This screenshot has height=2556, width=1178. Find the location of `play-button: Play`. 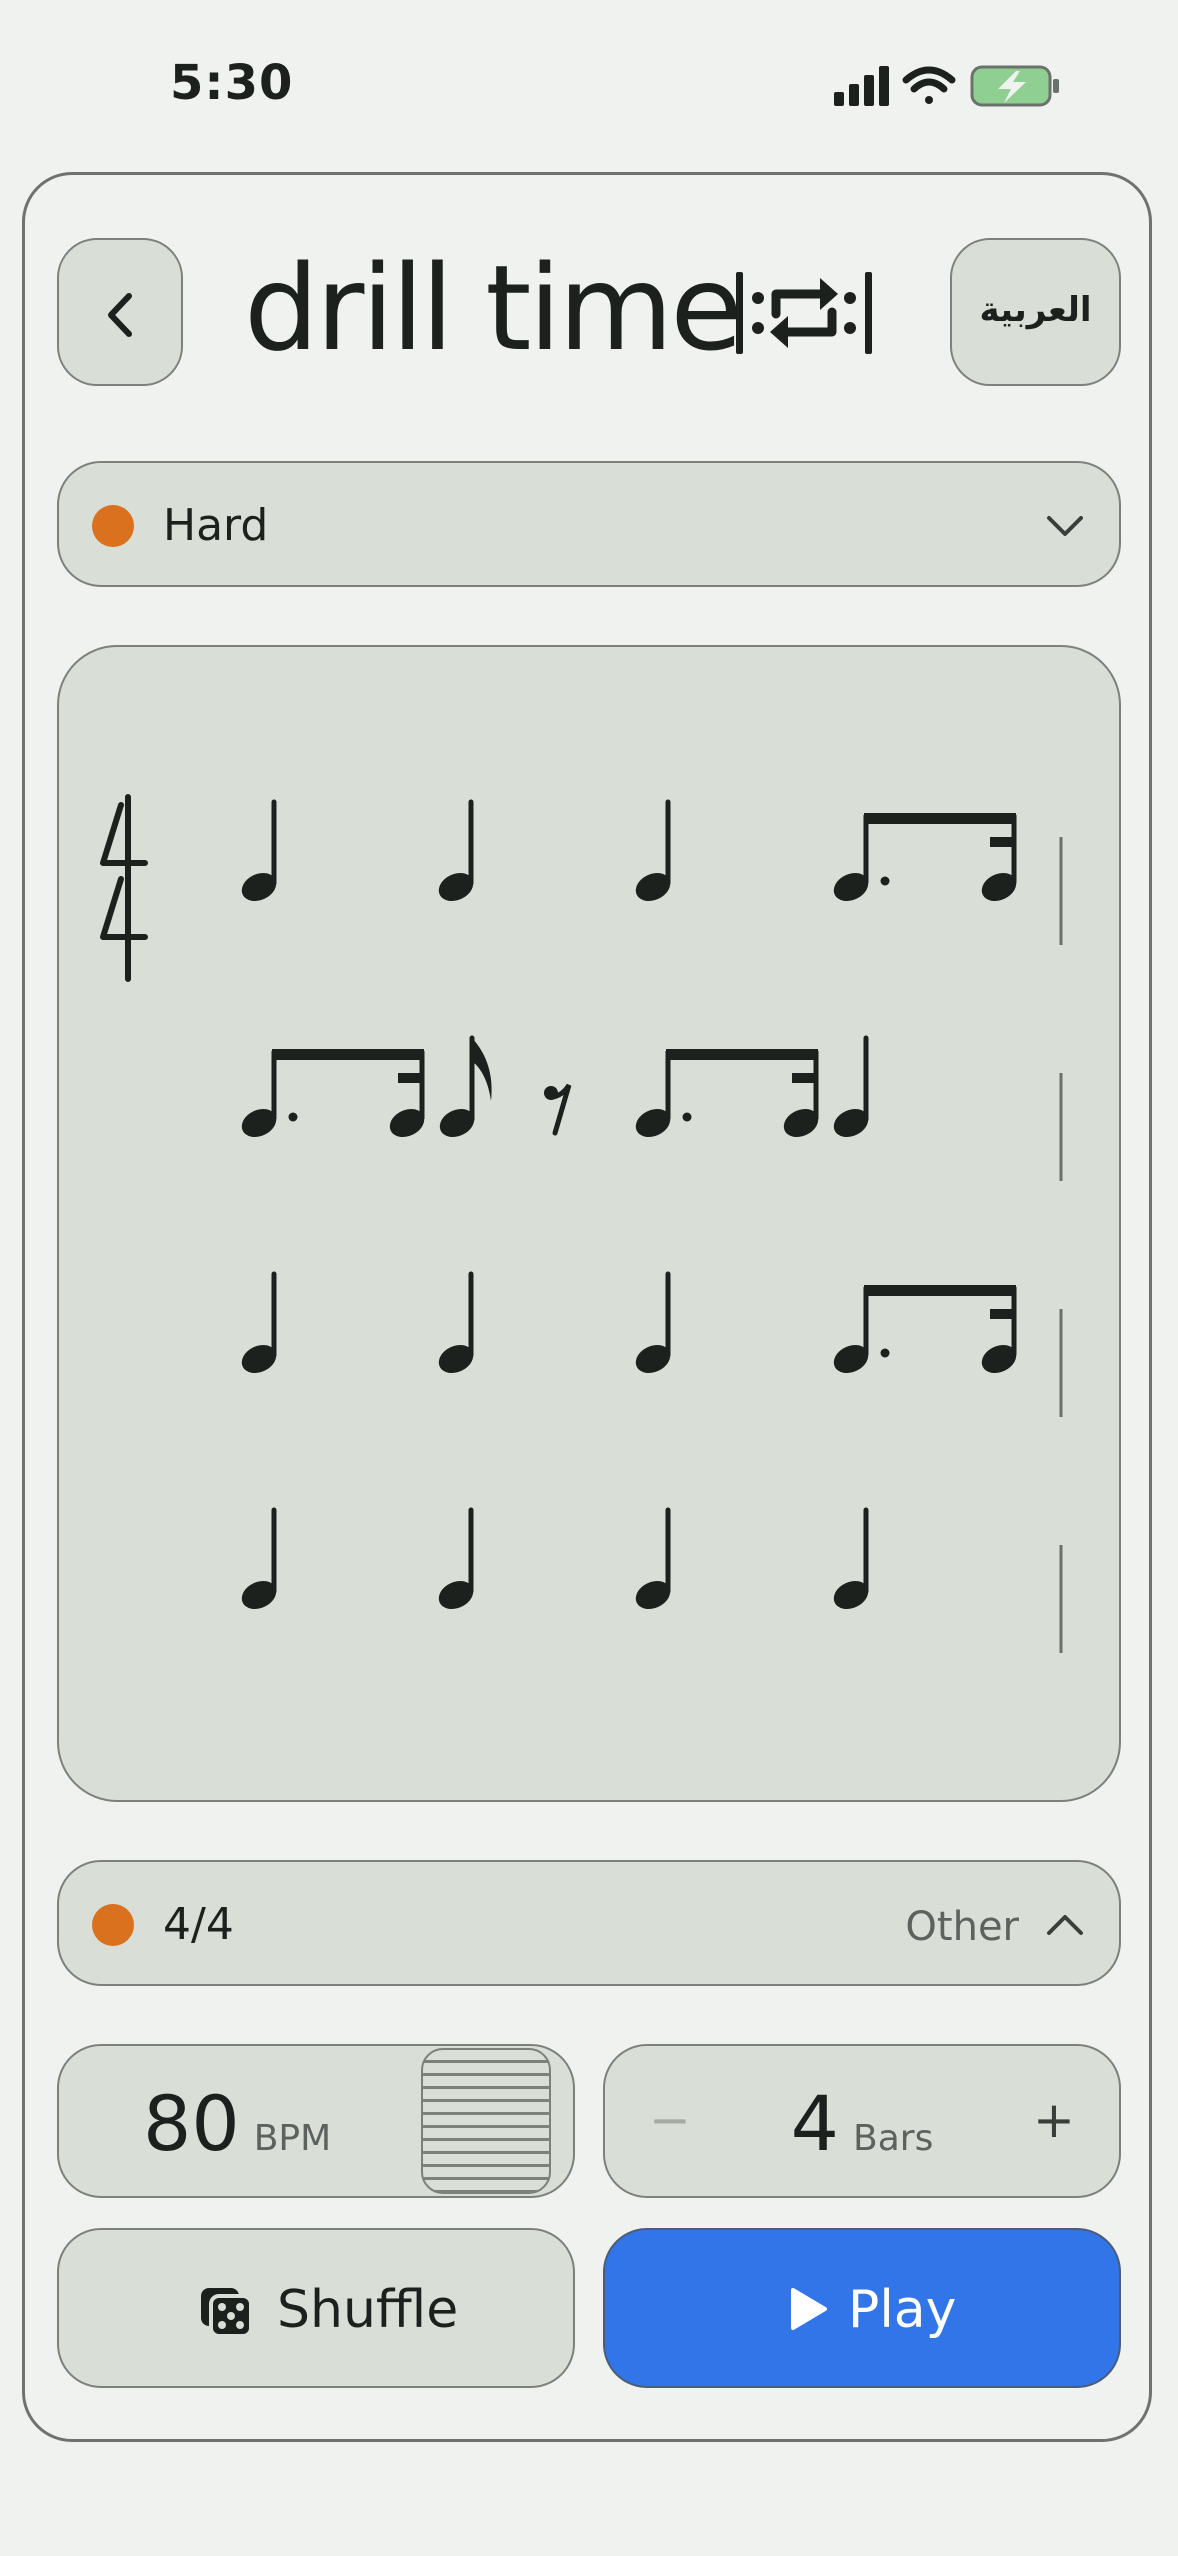

play-button: Play is located at coordinates (862, 2308).